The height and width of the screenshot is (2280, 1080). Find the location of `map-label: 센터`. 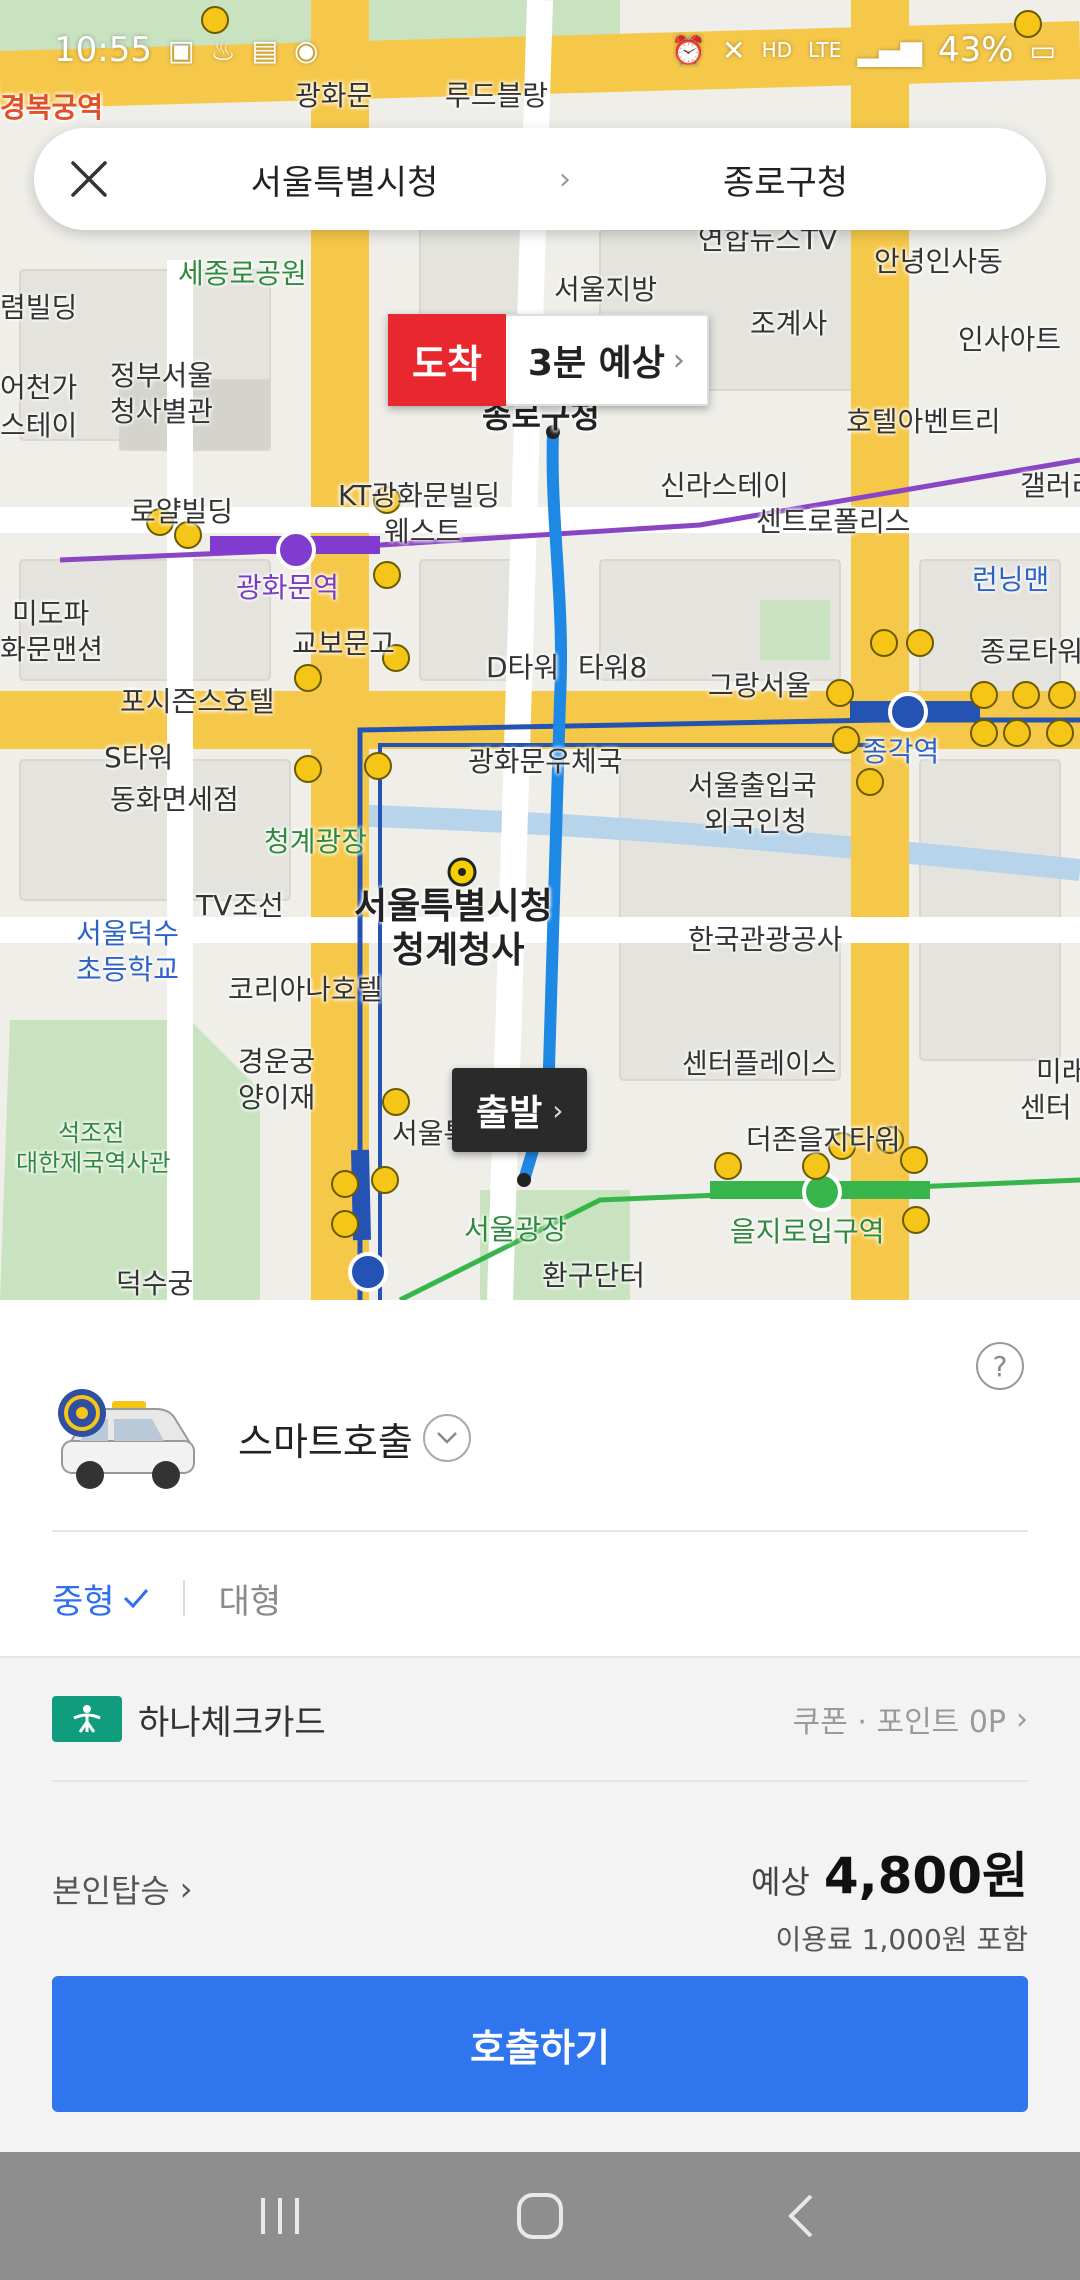

map-label: 센터 is located at coordinates (1046, 1107).